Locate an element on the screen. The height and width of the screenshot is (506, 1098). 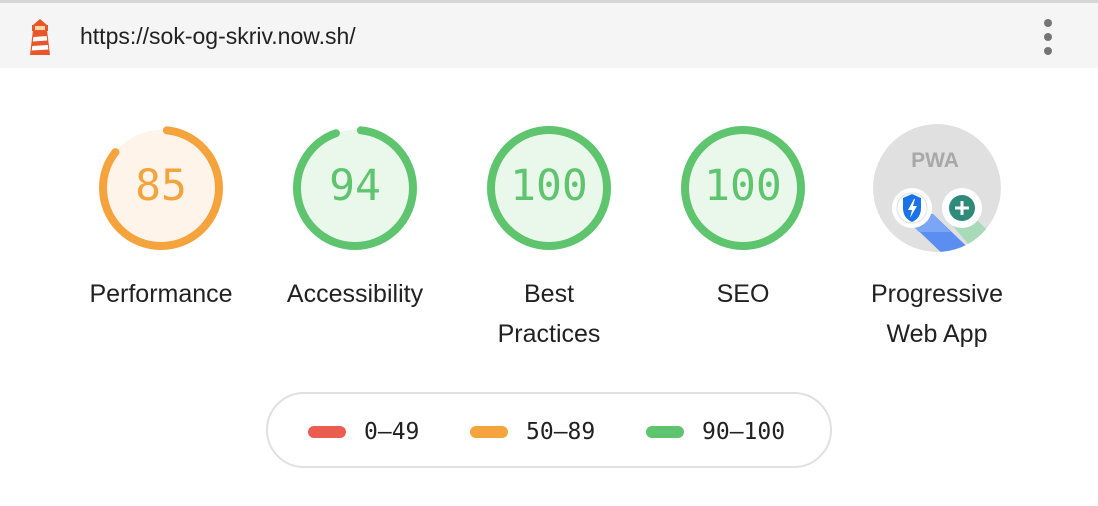
gauge-best-practices: 100 Best Practices is located at coordinates (549, 238).